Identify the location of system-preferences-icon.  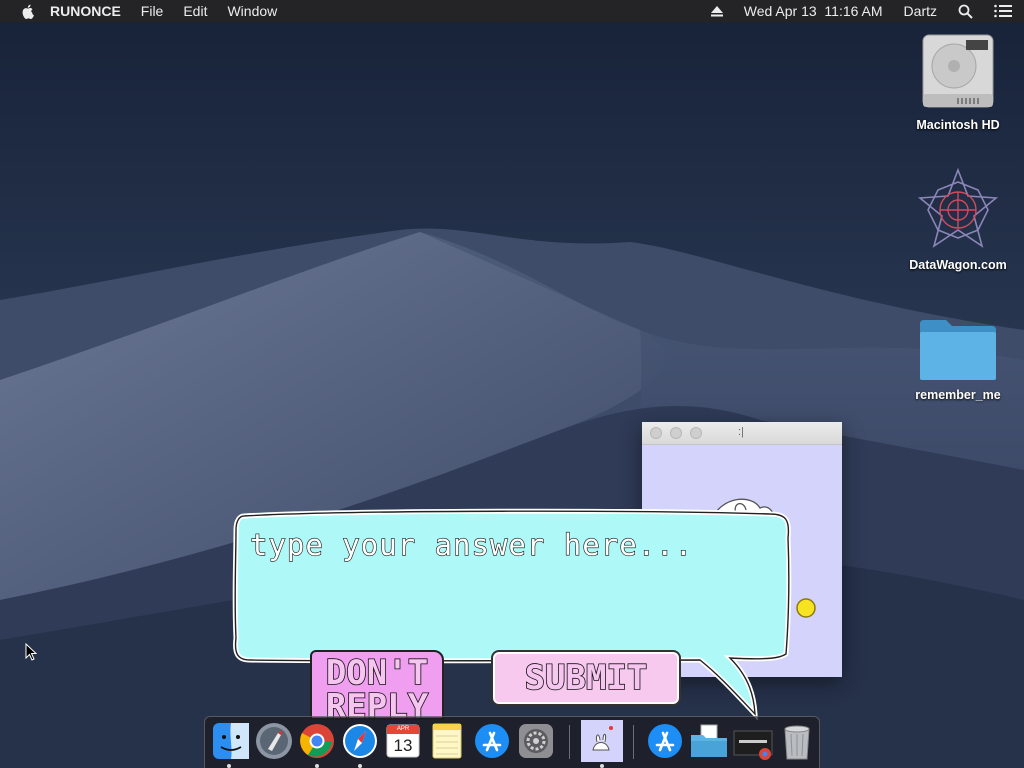
(536, 741).